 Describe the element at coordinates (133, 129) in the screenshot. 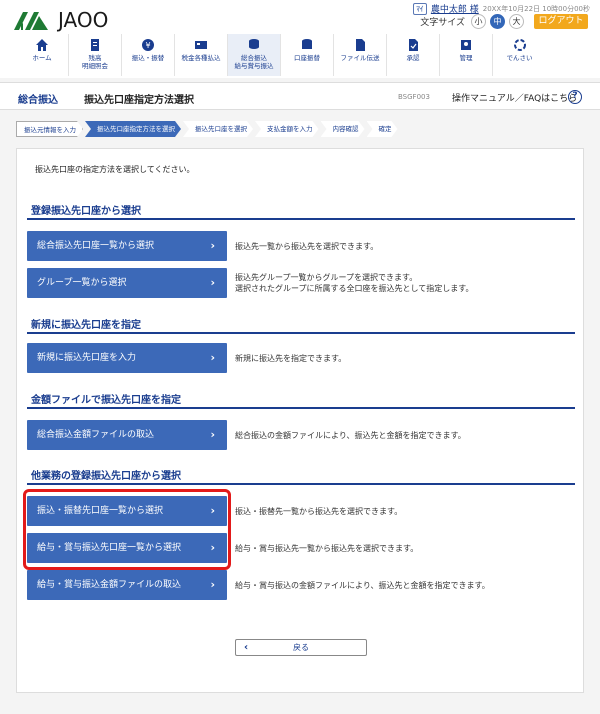

I see `step-2: 振込先口座指定方法を選択` at that location.